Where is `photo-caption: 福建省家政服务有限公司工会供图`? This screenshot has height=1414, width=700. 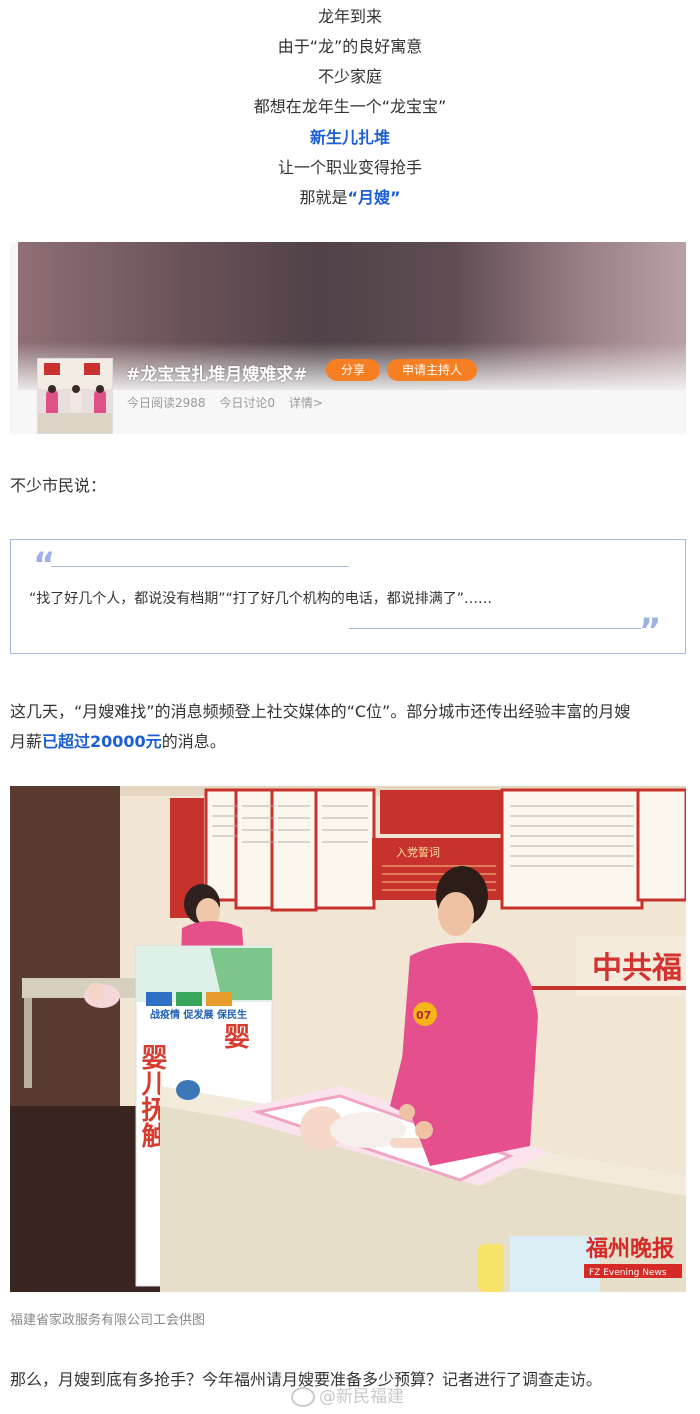
photo-caption: 福建省家政服务有限公司工会供图 is located at coordinates (108, 1320).